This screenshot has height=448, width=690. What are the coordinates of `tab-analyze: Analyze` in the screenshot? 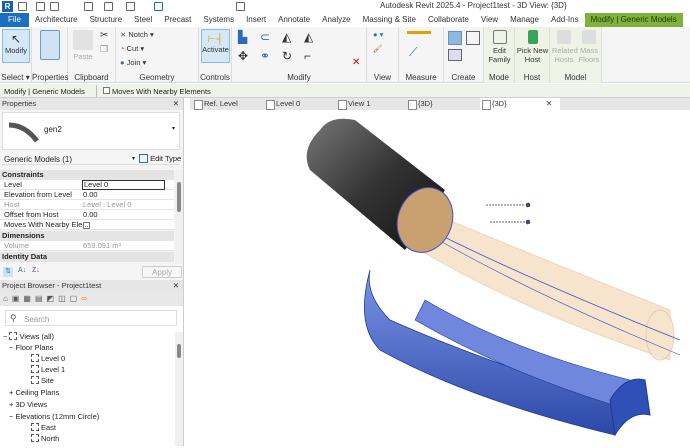 It's located at (336, 20).